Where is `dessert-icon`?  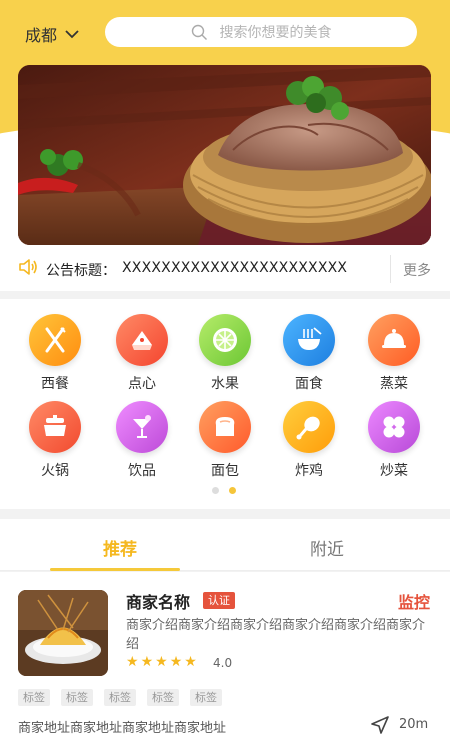
dessert-icon is located at coordinates (142, 340).